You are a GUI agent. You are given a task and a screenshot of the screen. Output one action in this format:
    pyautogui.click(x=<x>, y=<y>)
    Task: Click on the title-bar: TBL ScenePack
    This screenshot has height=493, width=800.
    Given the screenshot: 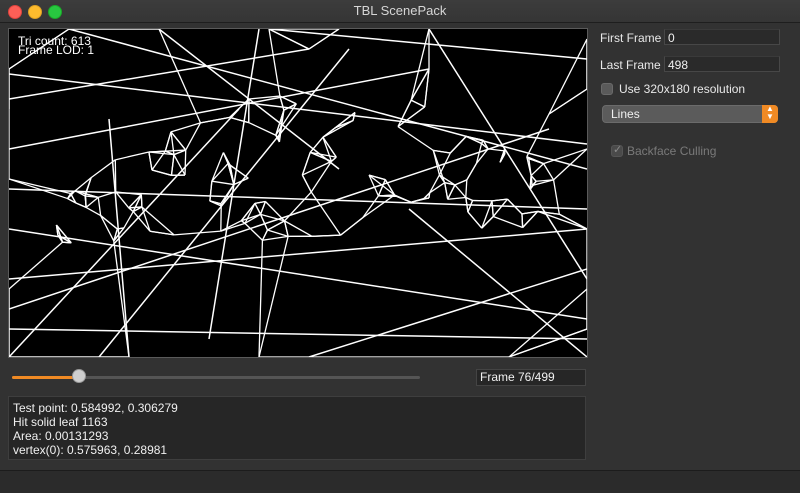 What is the action you would take?
    pyautogui.click(x=400, y=11)
    